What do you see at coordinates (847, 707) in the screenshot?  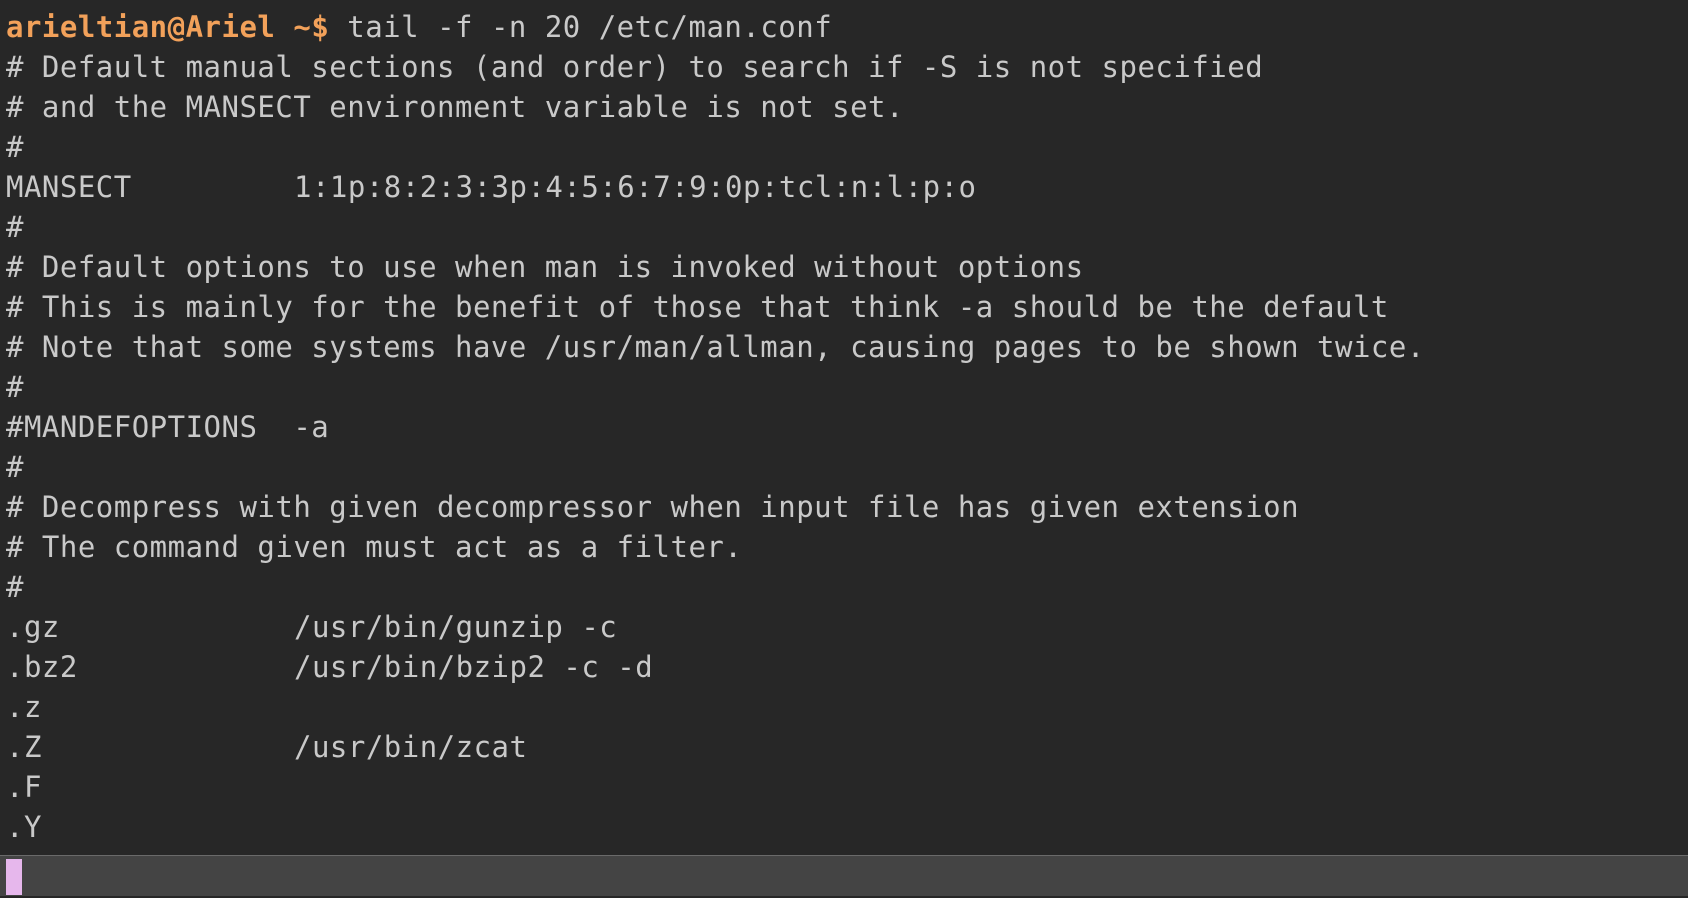 I see `output-line: .z` at bounding box center [847, 707].